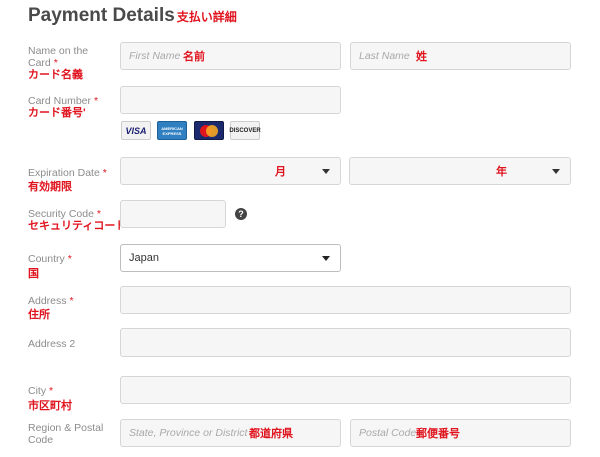  I want to click on country-value: Japan, so click(144, 258).